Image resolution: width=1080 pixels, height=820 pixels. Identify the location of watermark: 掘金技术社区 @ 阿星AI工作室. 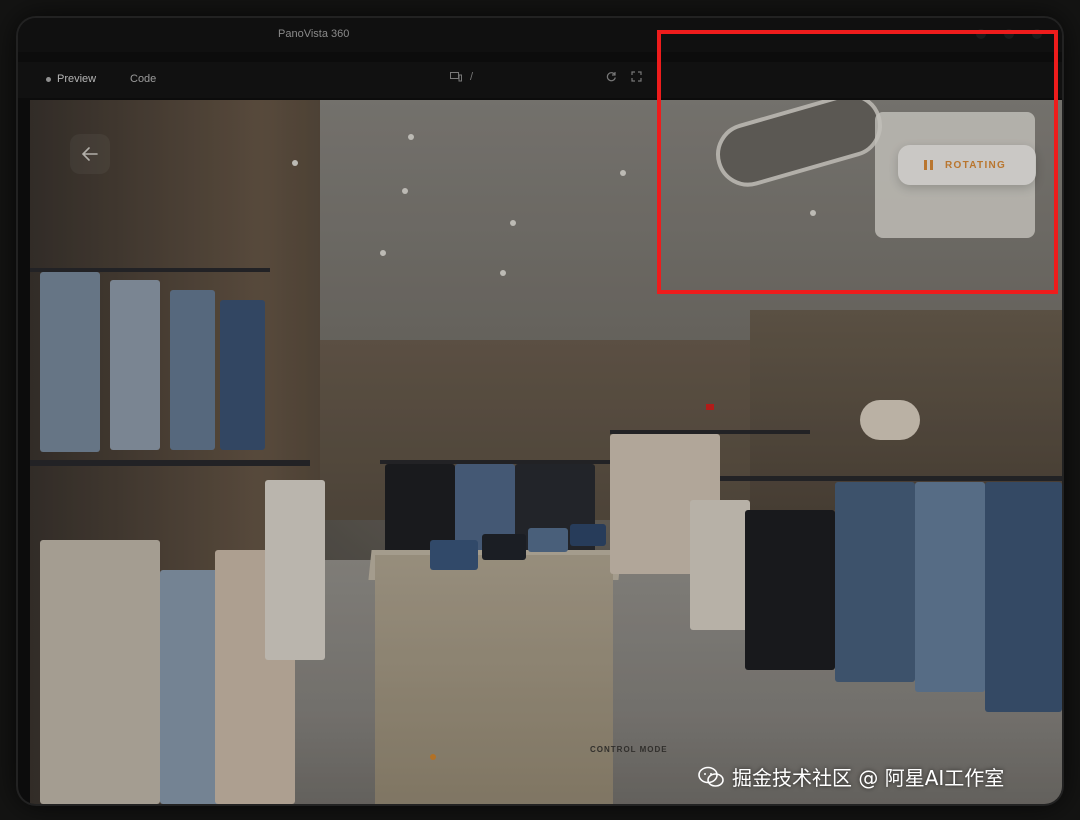
(851, 776).